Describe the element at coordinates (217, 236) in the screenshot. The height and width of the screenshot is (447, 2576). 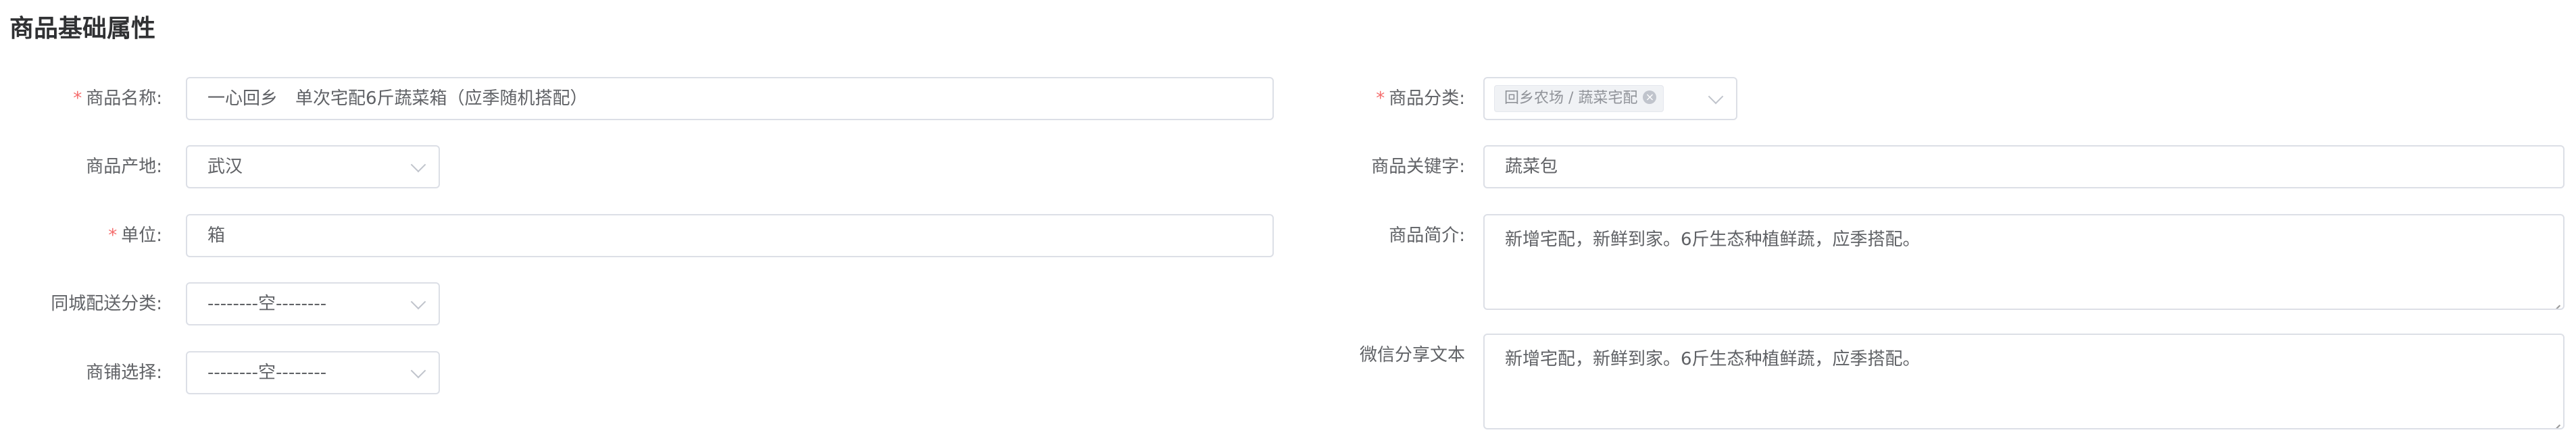
I see `unit-value: 箱` at that location.